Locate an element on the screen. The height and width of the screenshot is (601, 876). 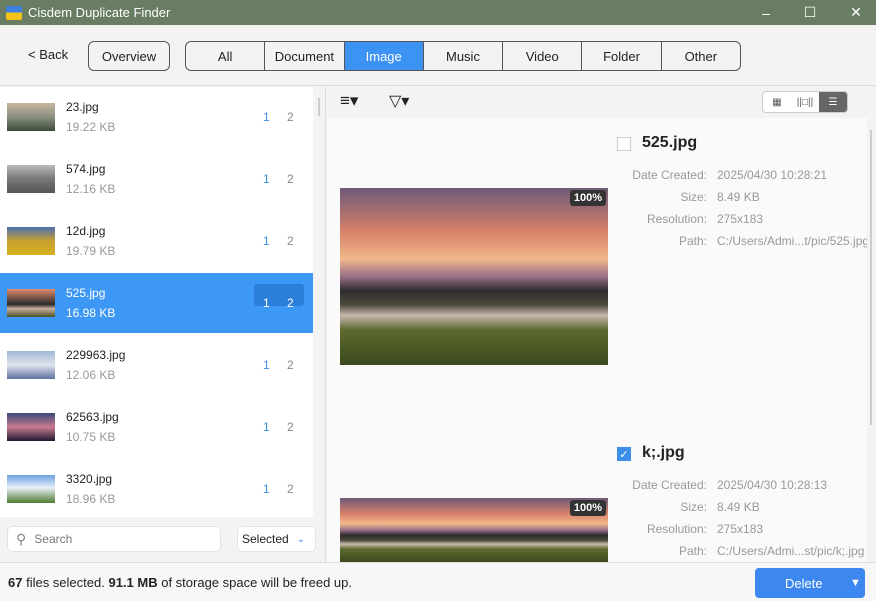
list-item: 12d.jpg 19.79 KB 1 2 is located at coordinates (156, 241).